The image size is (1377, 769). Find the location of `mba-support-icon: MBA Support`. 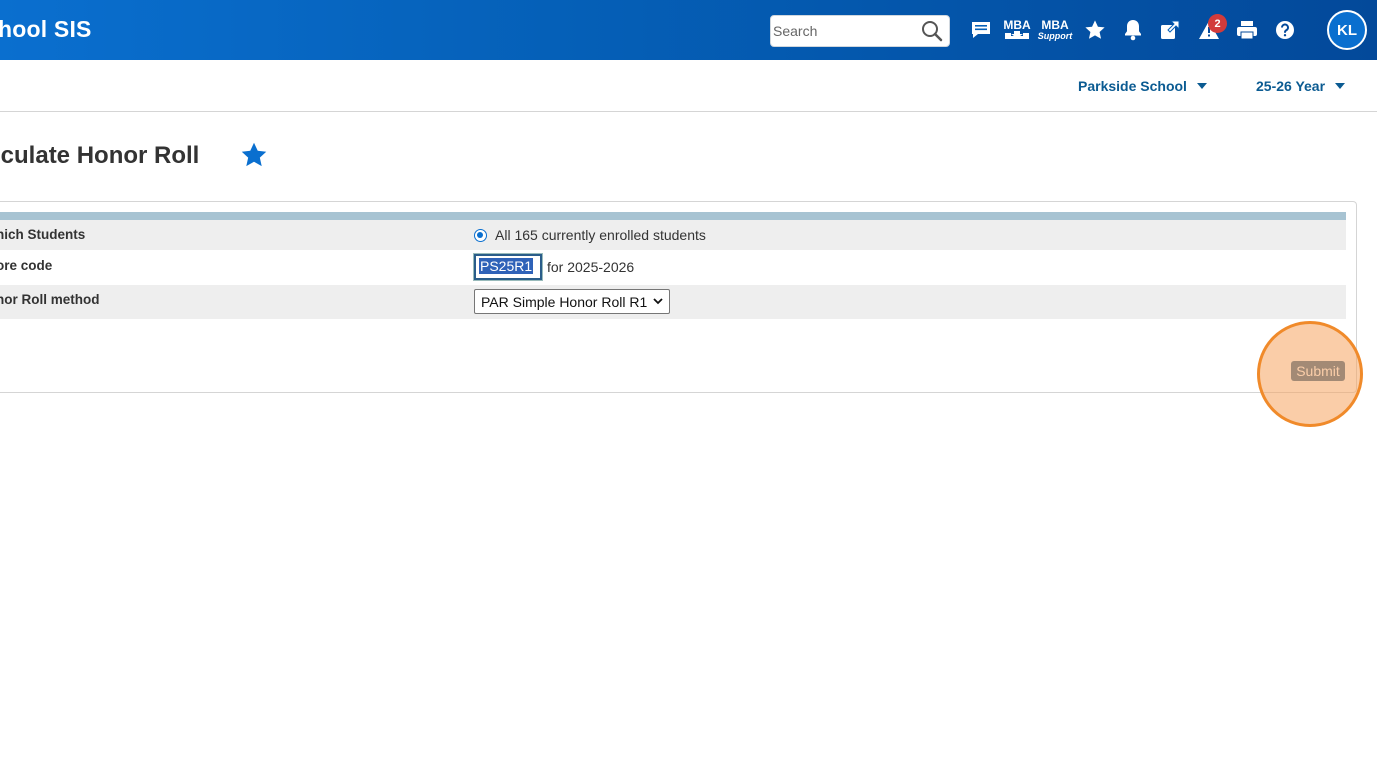

mba-support-icon: MBA Support is located at coordinates (1055, 30).